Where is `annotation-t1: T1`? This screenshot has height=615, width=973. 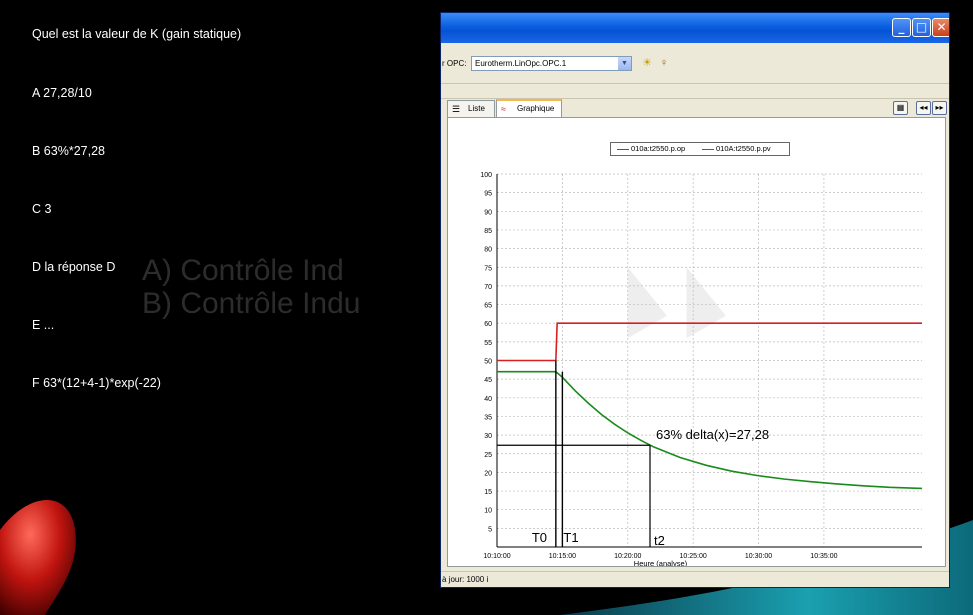 annotation-t1: T1 is located at coordinates (570, 537).